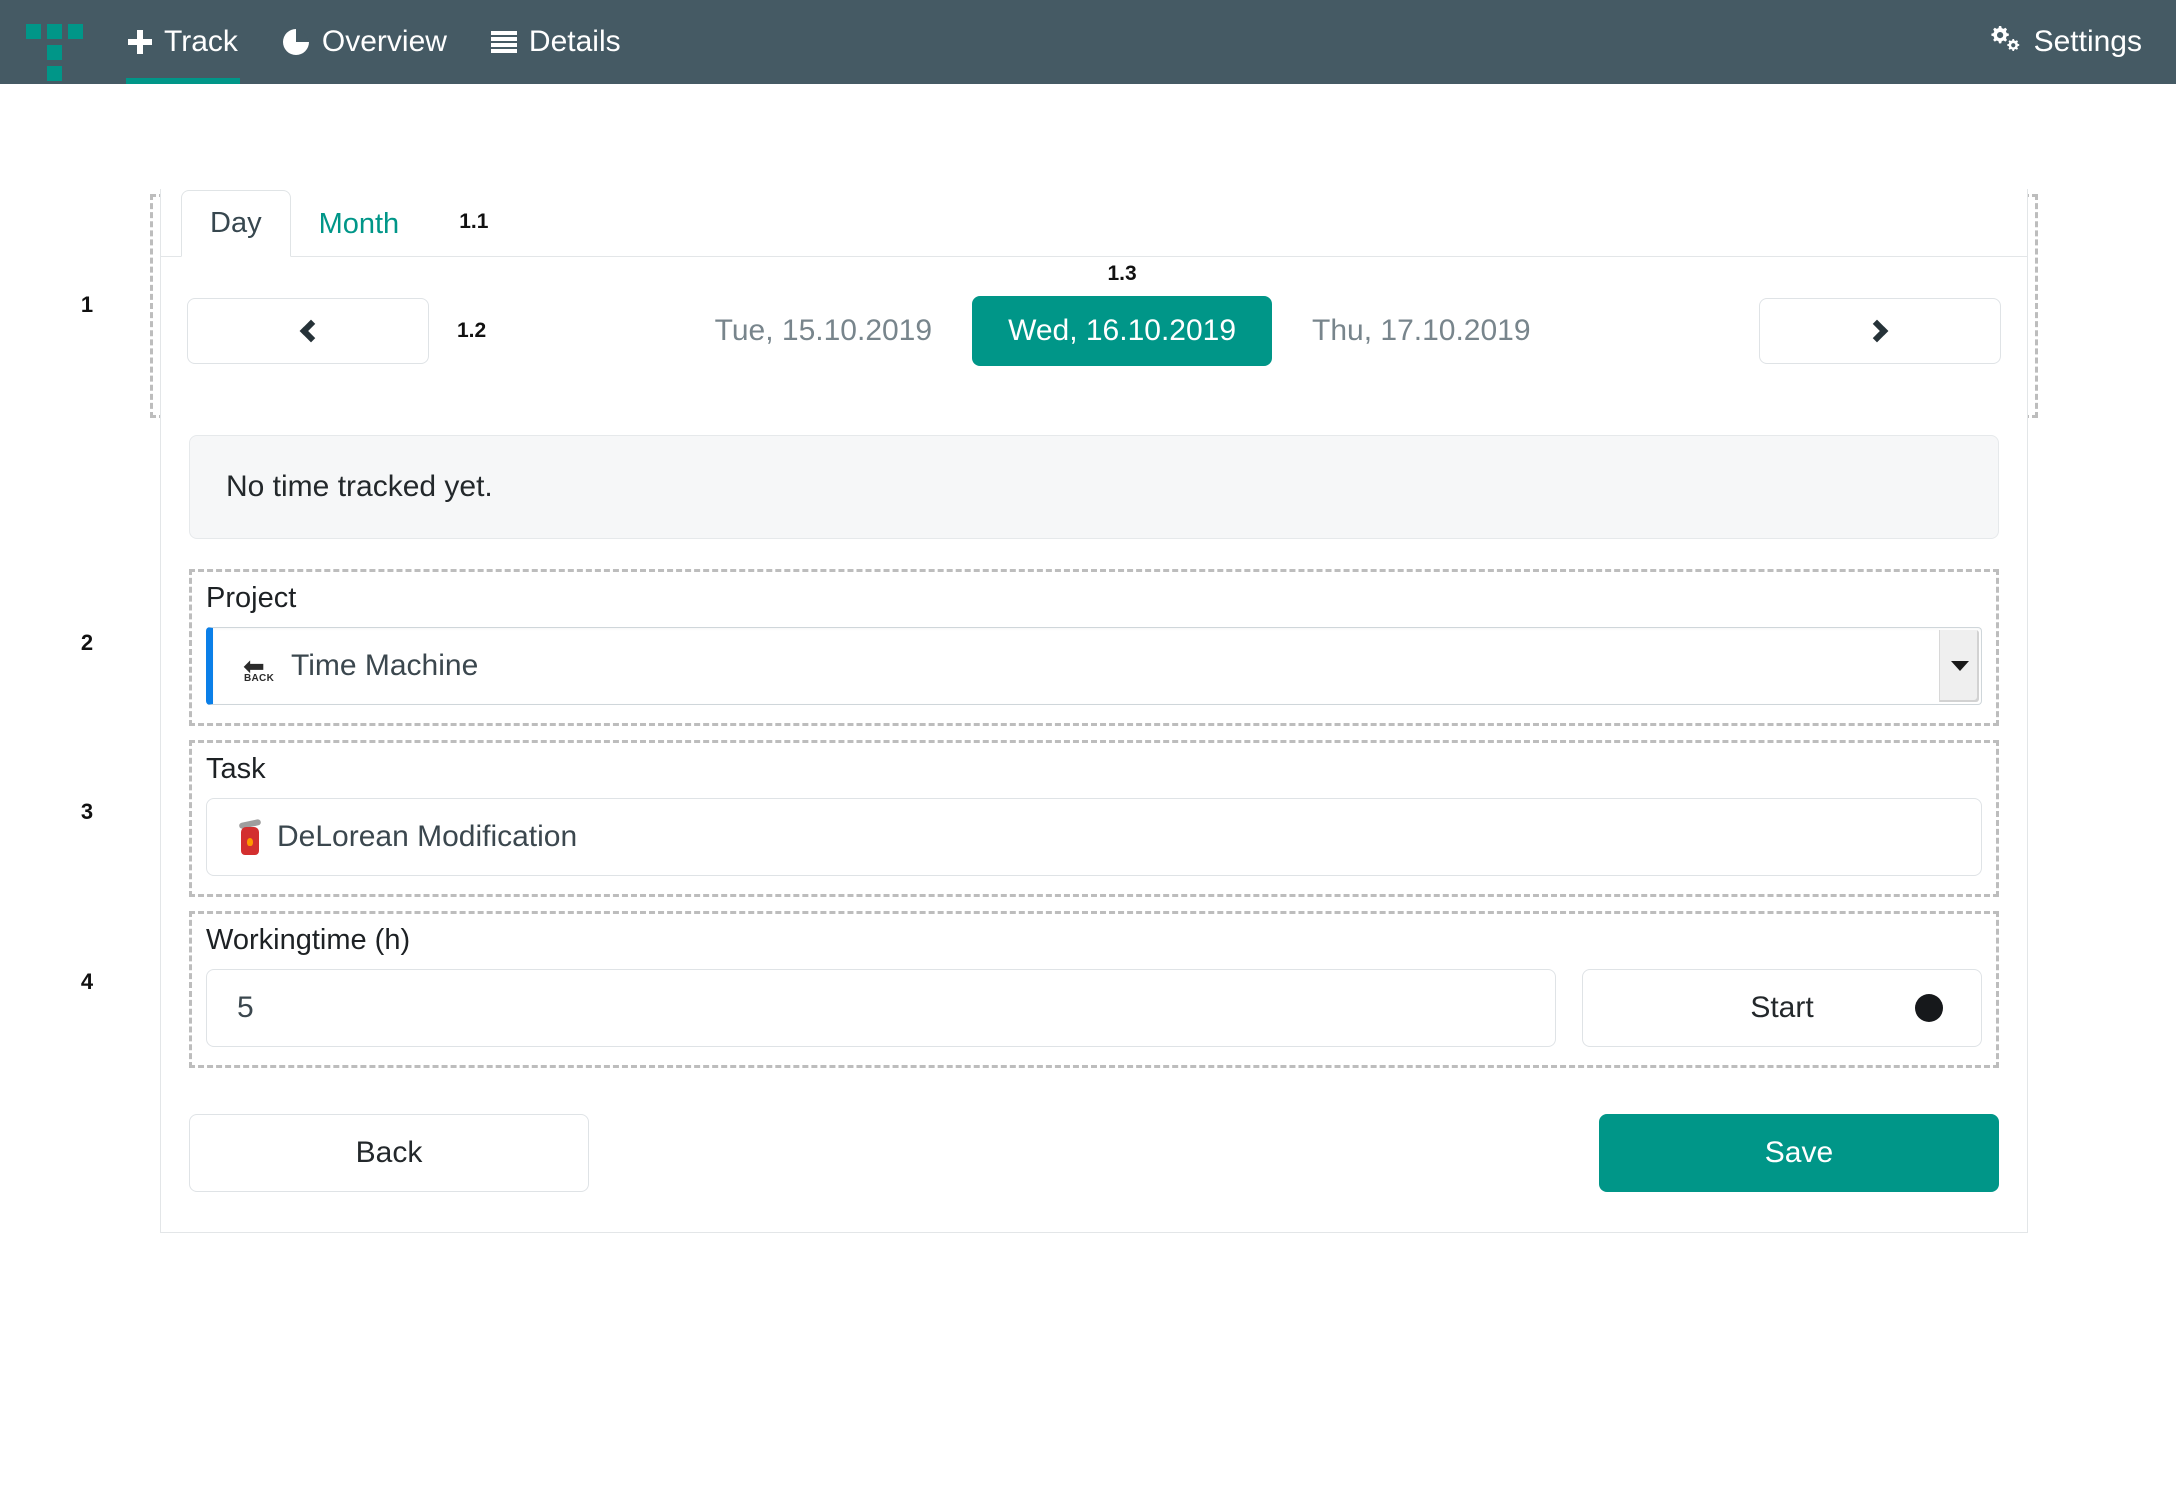  Describe the element at coordinates (1421, 331) in the screenshot. I see `date-next: Thu, 17.10.2019` at that location.